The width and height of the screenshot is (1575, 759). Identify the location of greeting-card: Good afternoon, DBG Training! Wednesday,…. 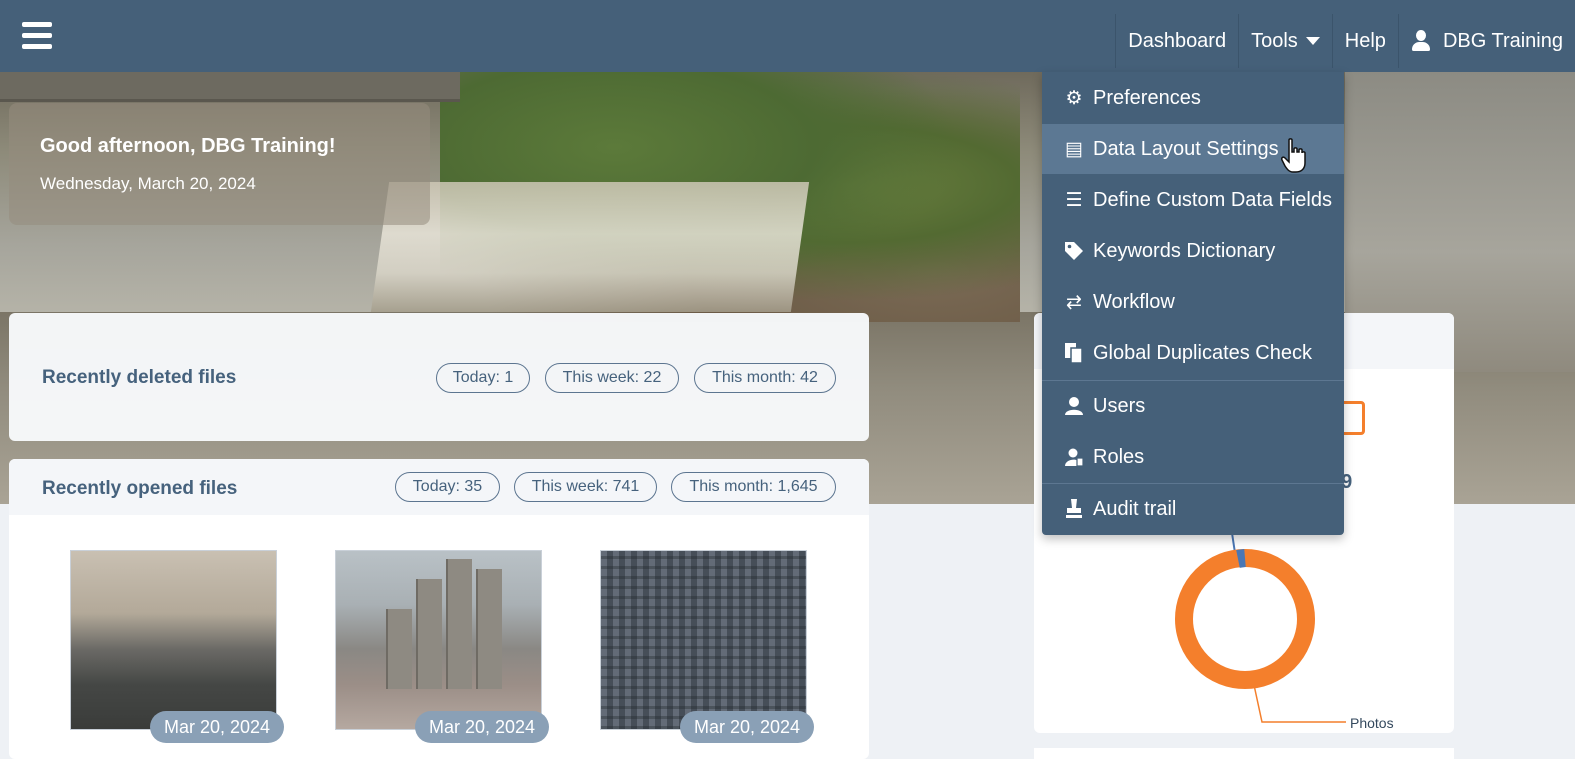
(219, 164).